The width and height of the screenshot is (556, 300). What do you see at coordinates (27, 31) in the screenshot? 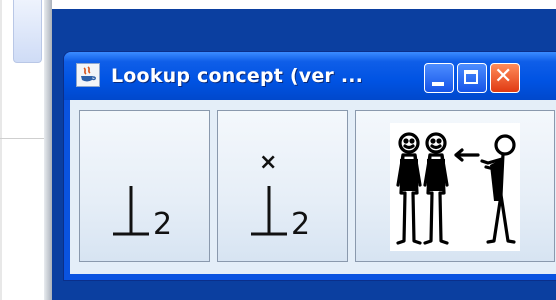
I see `scrollbar-thumb` at bounding box center [27, 31].